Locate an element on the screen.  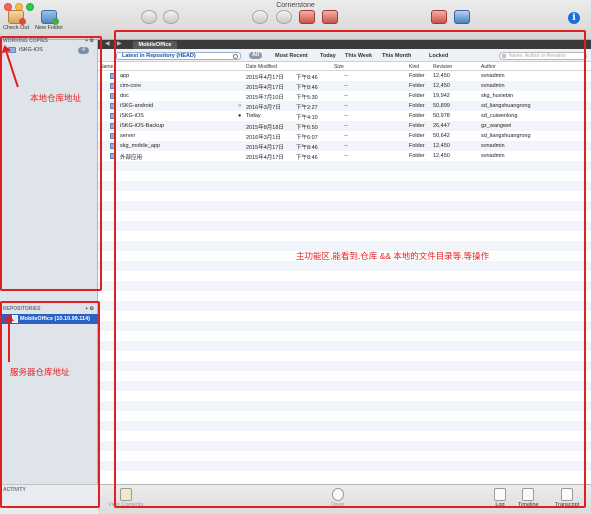
delete-button is located at coordinates (439, 17).